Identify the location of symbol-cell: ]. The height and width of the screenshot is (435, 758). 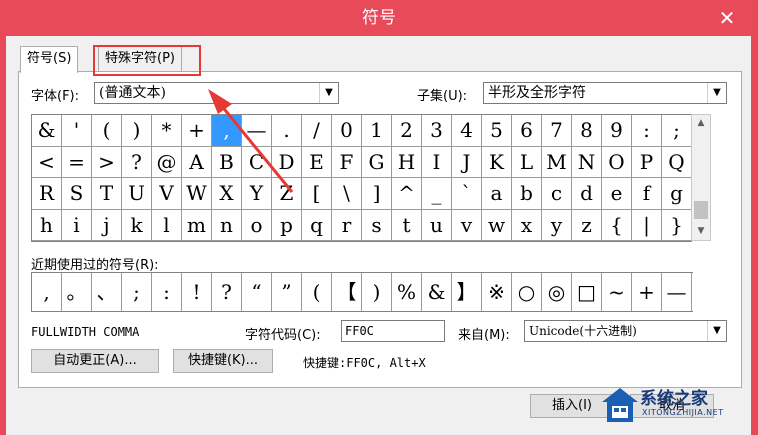
(377, 194).